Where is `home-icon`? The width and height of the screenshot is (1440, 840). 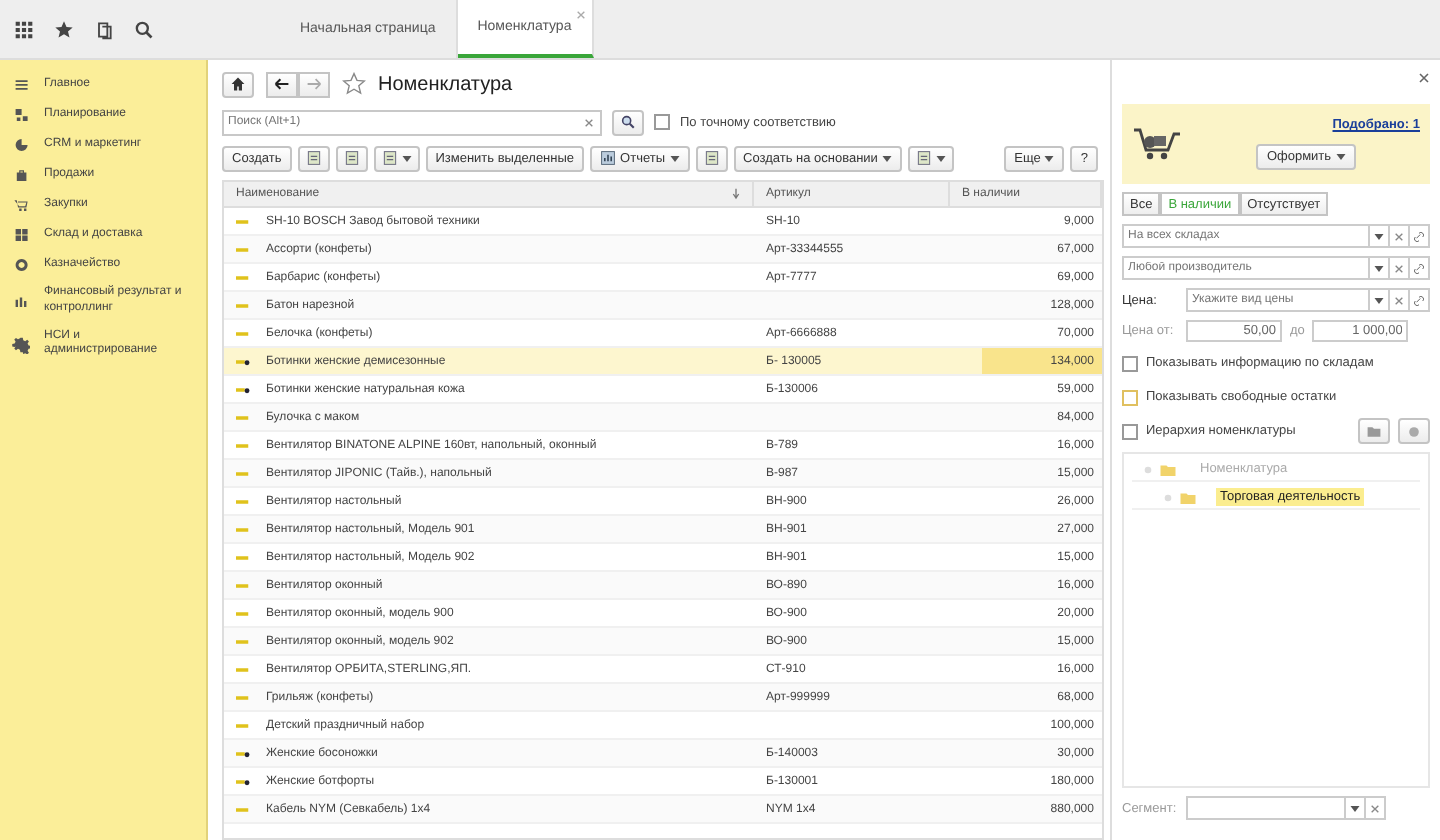 home-icon is located at coordinates (238, 84).